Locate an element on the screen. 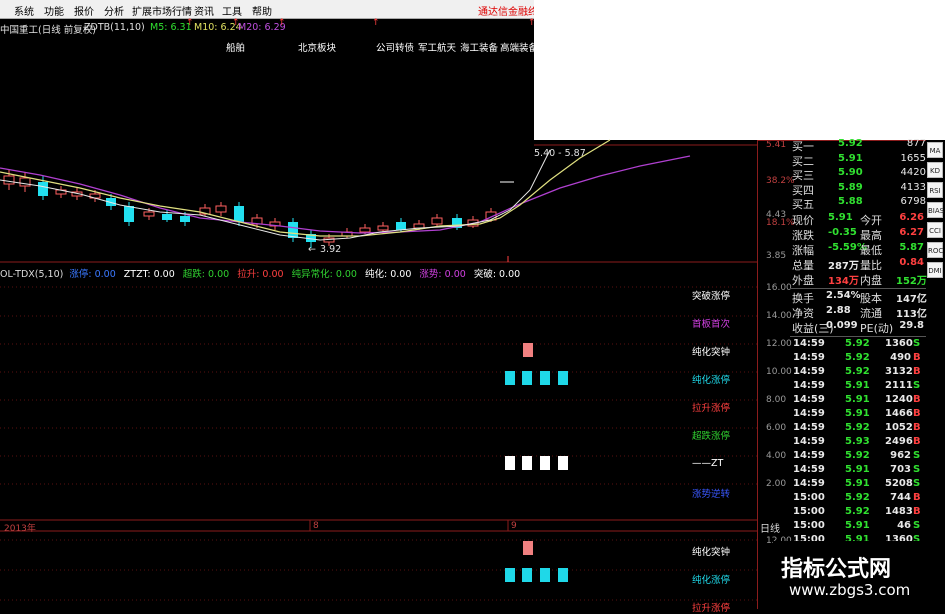 The height and width of the screenshot is (614, 945). legend-item: 纯化涨停 is located at coordinates (711, 380).